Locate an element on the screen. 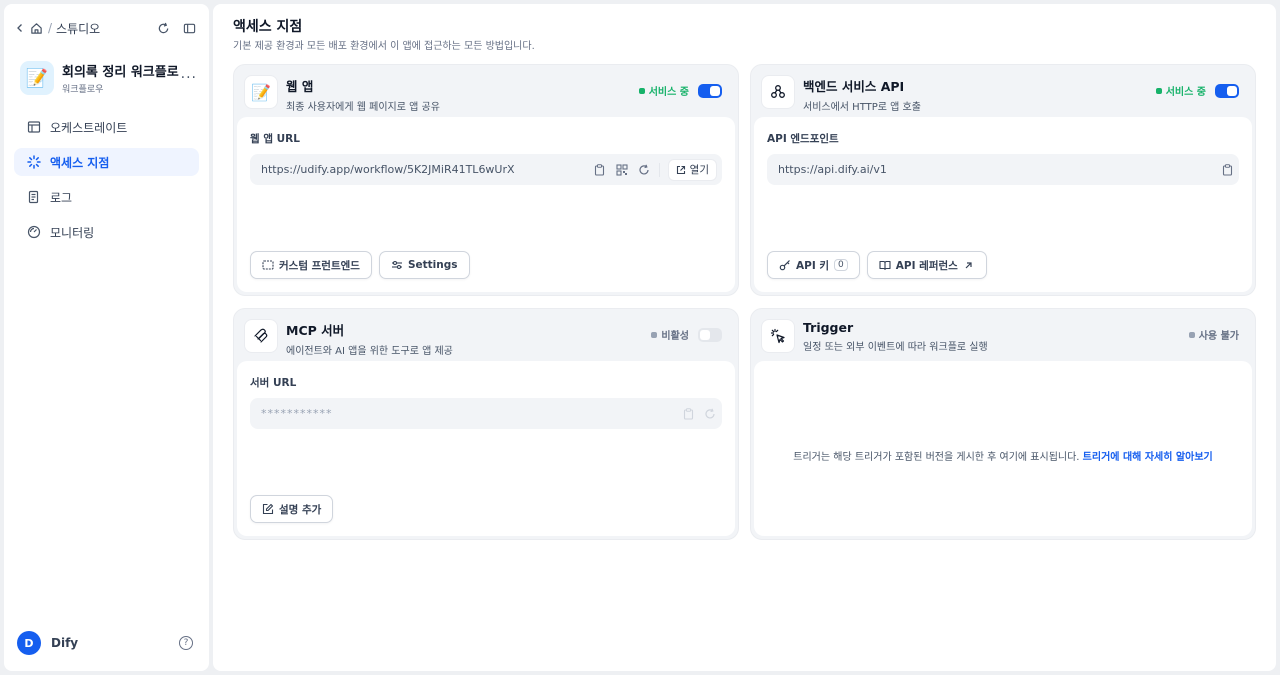 The image size is (1280, 675). breadcrumb-studio: 스튜디오 is located at coordinates (78, 28).